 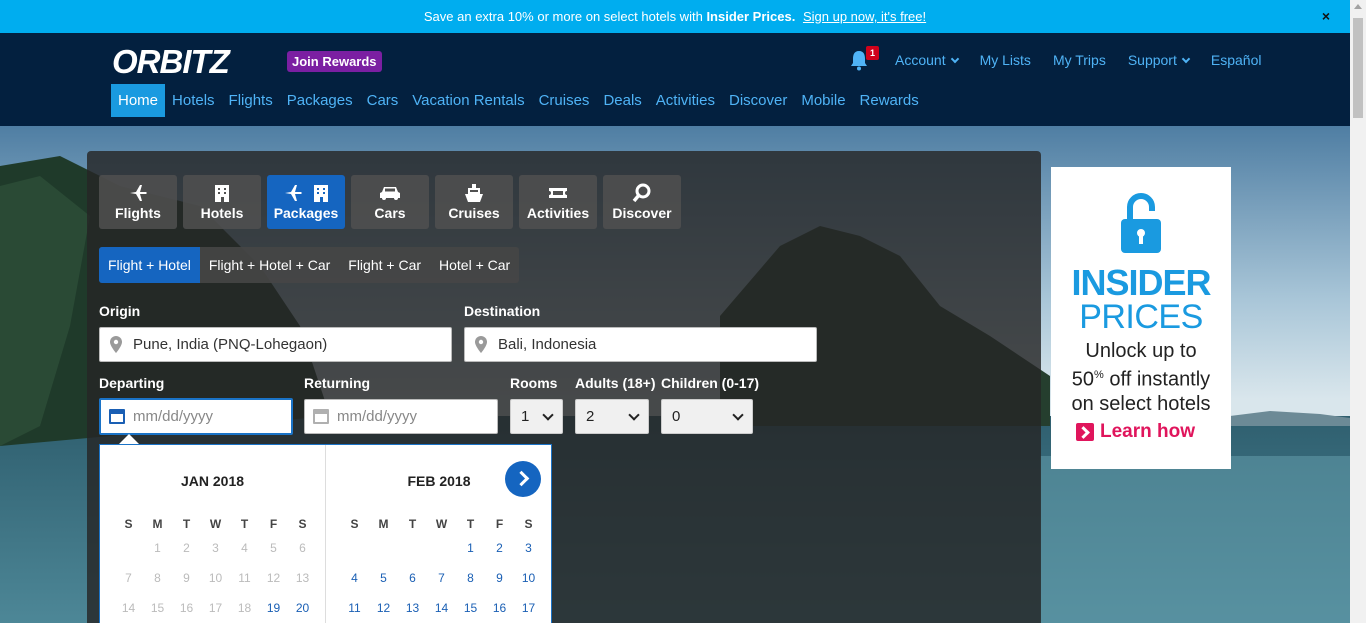 What do you see at coordinates (306, 202) in the screenshot?
I see `tab-packages: Packages` at bounding box center [306, 202].